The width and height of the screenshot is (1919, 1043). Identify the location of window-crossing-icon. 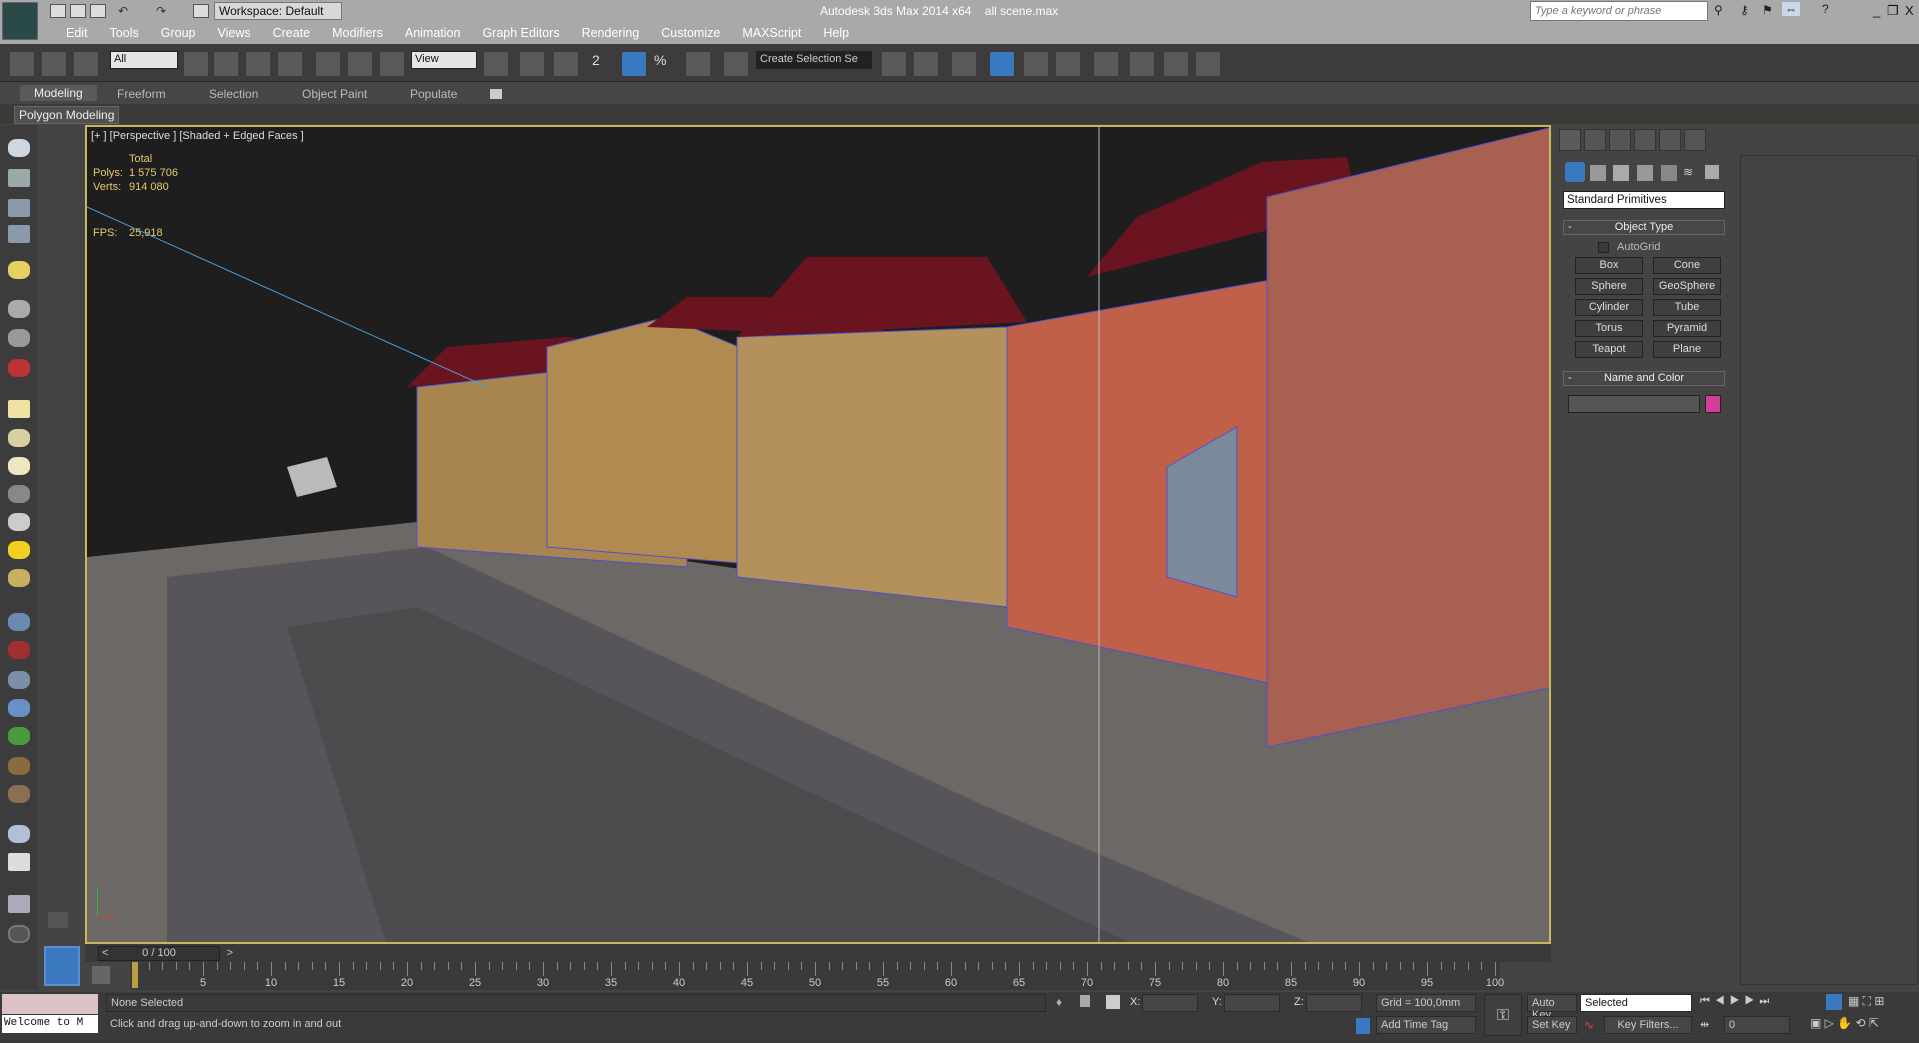
(290, 64).